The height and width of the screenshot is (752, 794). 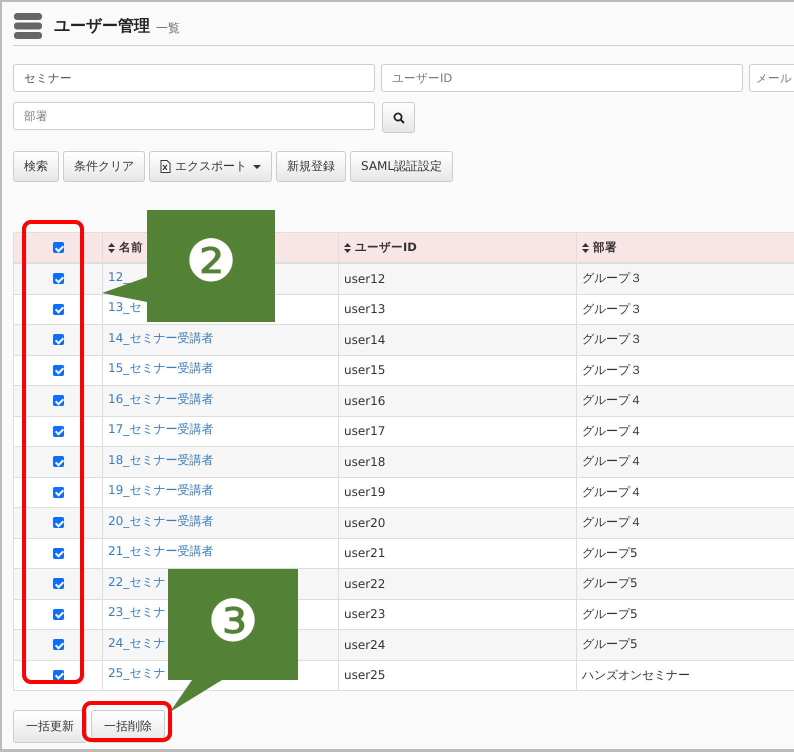 What do you see at coordinates (365, 431) in the screenshot?
I see `user-id: user17` at bounding box center [365, 431].